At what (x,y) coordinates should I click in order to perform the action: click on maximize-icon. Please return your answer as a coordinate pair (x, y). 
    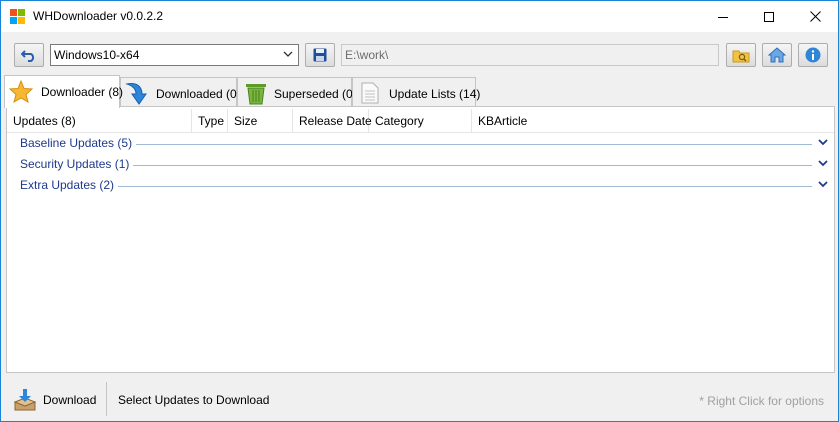
    Looking at the image, I should click on (769, 16).